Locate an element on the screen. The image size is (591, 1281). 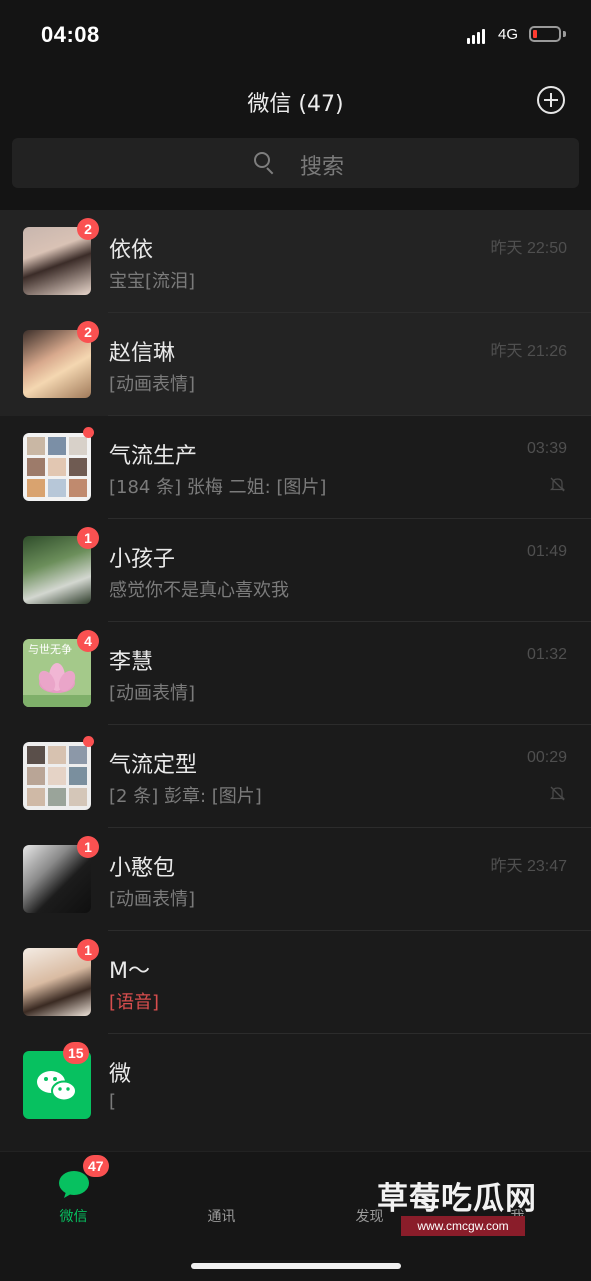
chat-row-kid: 1 小孩子 感觉你不是真心喜欢我 01:49 is located at coordinates (295, 570).